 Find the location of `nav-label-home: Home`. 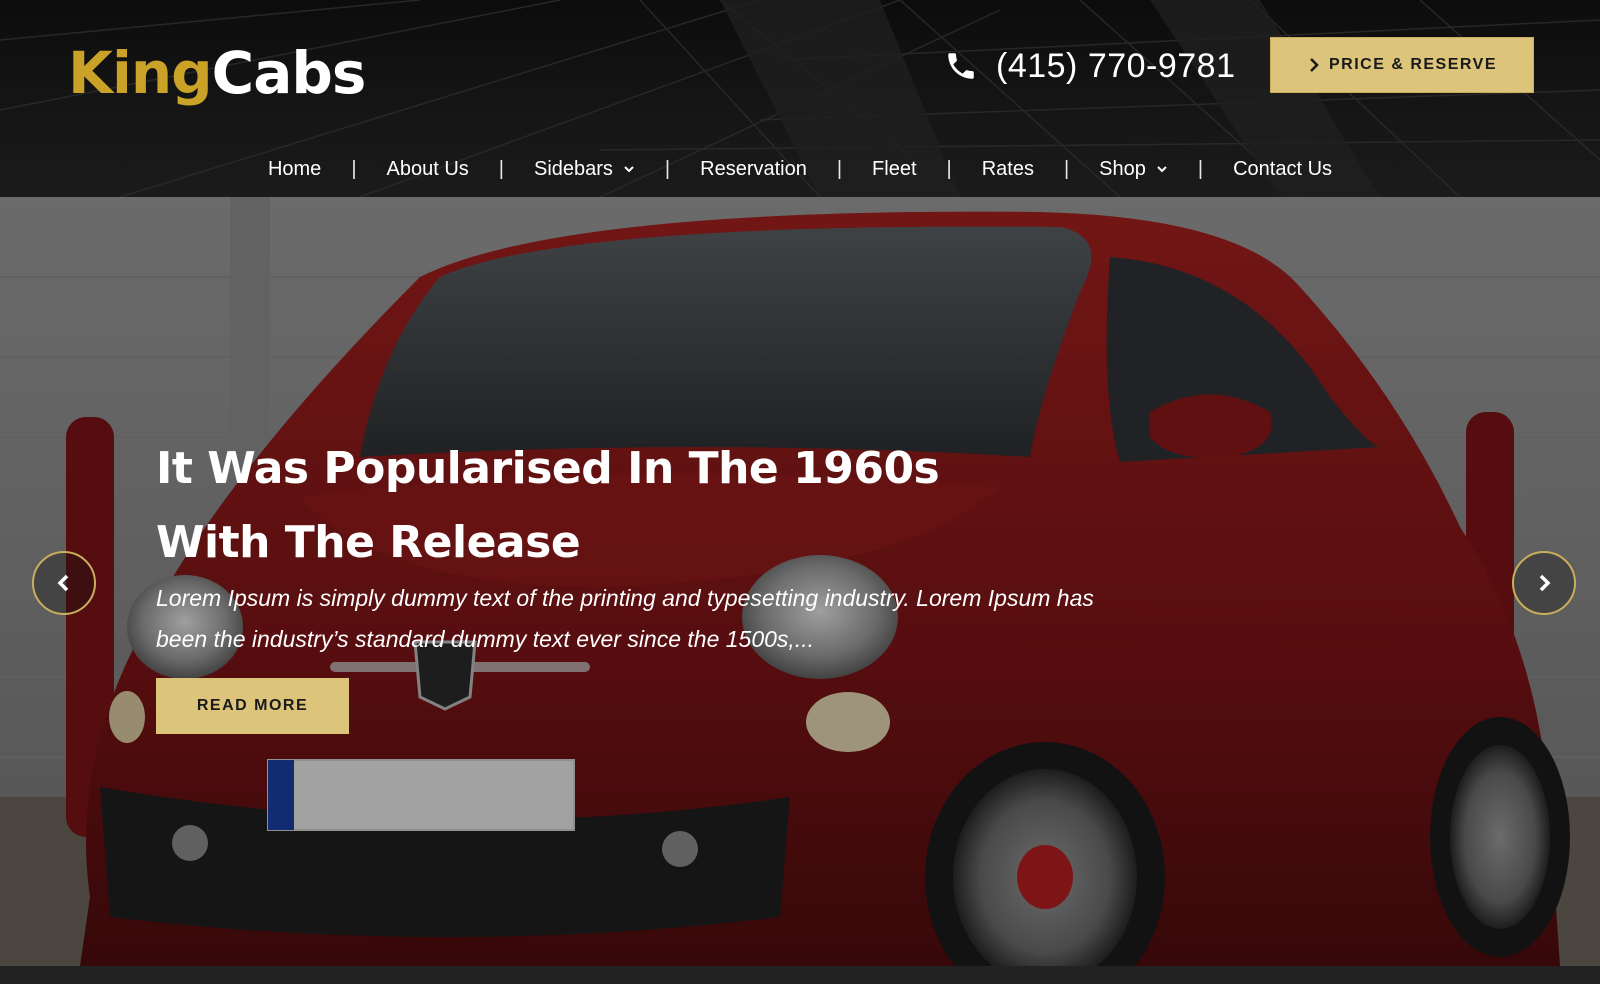

nav-label-home: Home is located at coordinates (294, 168).